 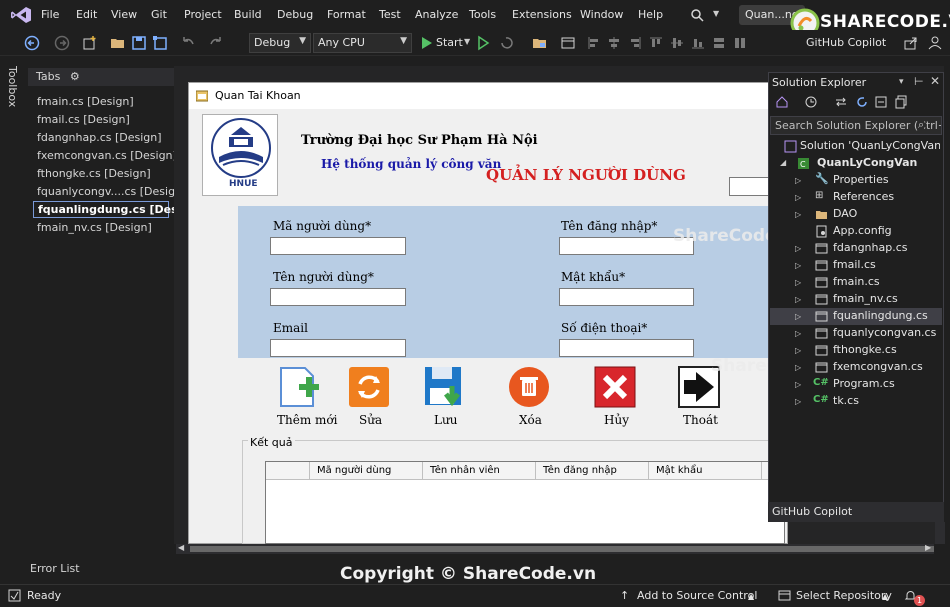 I want to click on tree-item: fmail.cs, so click(x=854, y=264).